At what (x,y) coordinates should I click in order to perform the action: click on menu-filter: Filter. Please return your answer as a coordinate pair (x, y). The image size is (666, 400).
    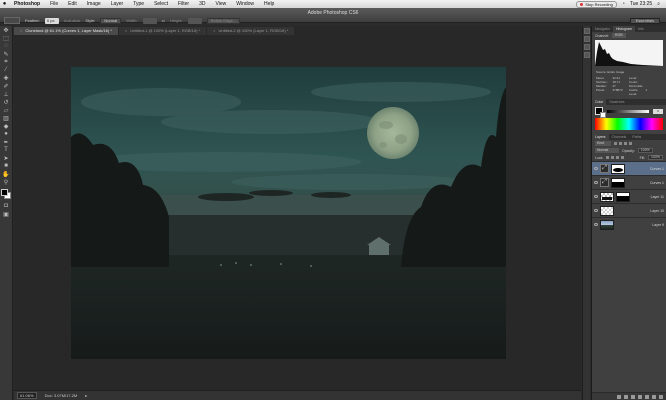
    Looking at the image, I should click on (183, 4).